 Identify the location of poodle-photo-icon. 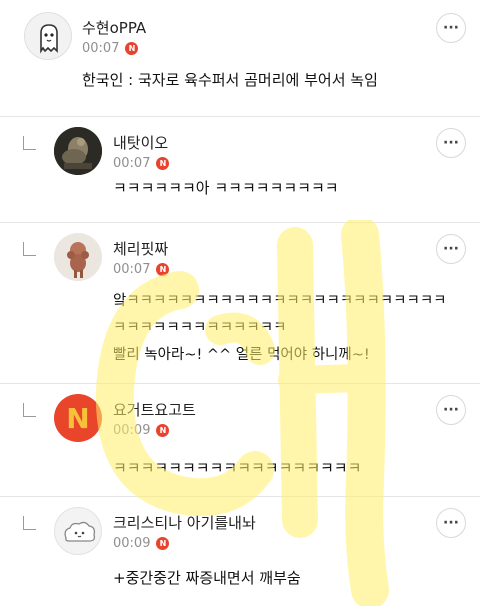
(78, 257).